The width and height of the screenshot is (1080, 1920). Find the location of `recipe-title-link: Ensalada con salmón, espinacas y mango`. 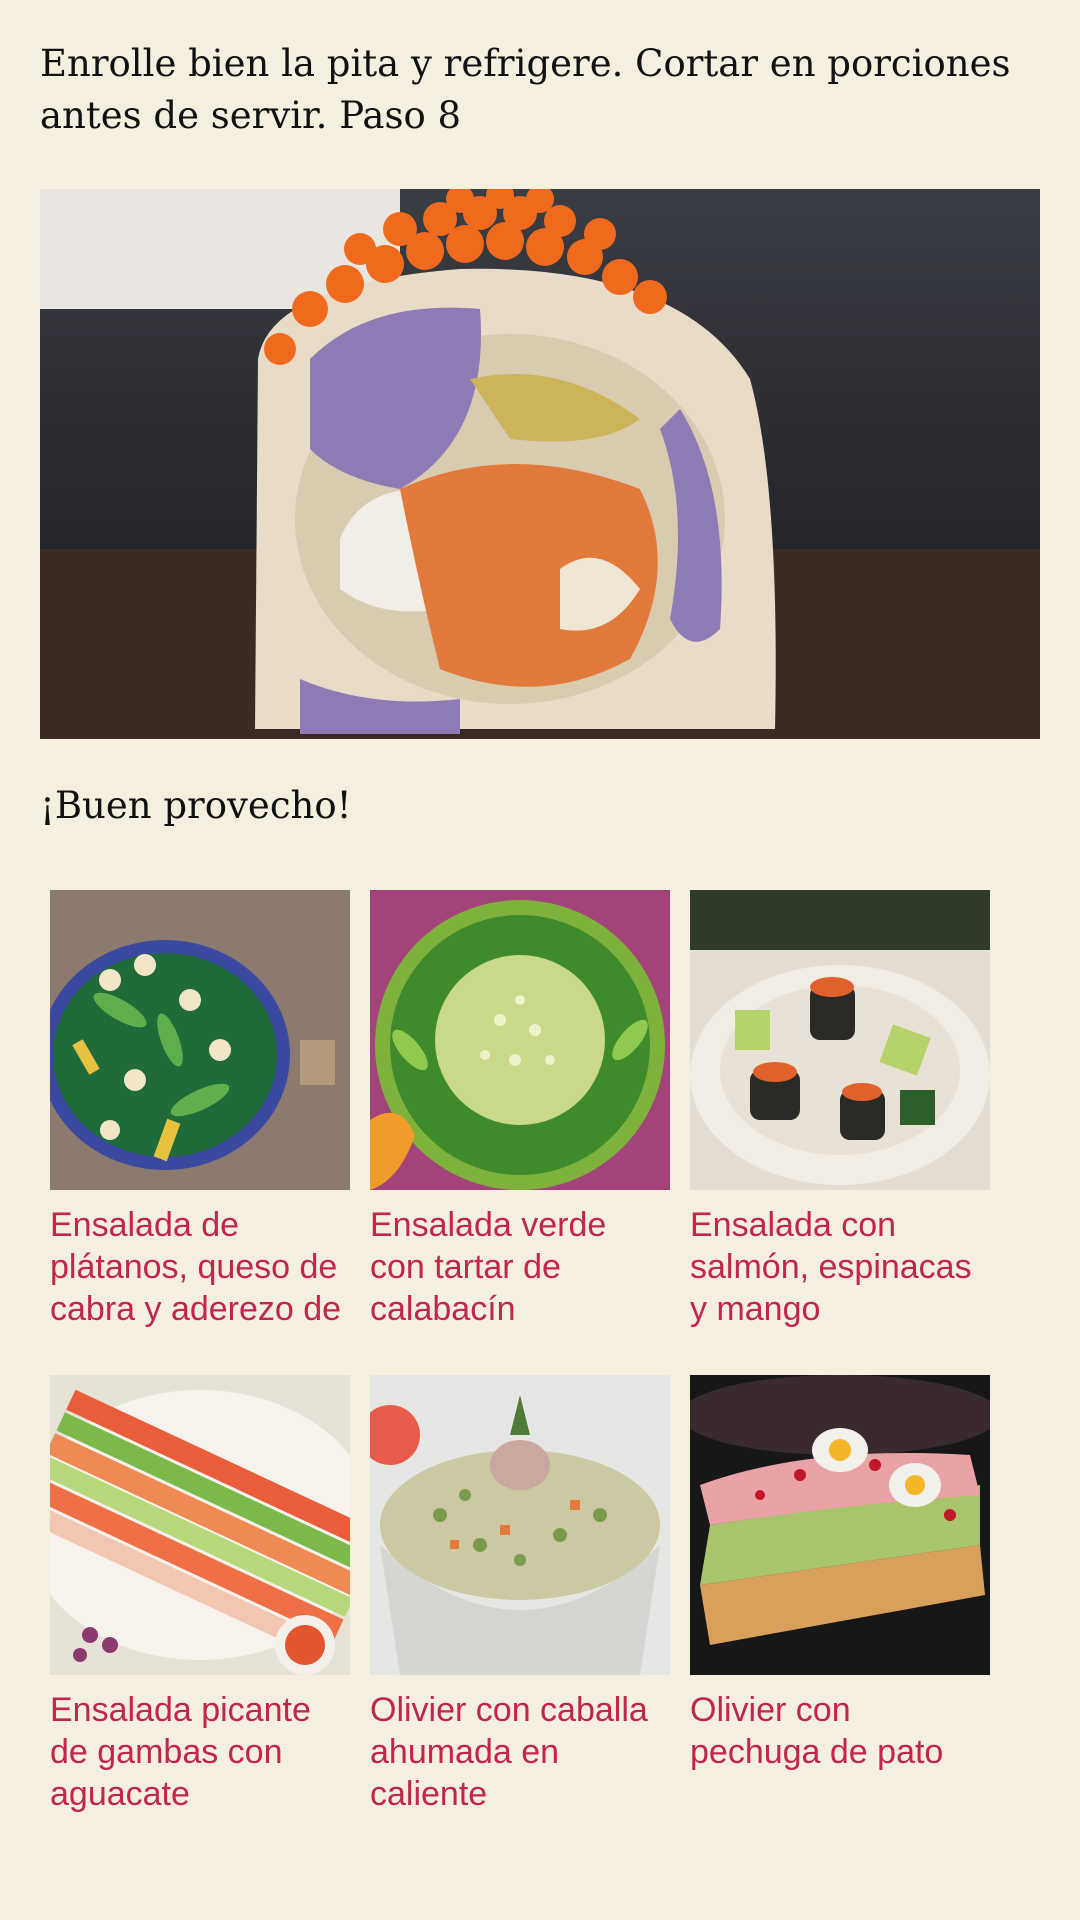

recipe-title-link: Ensalada con salmón, espinacas y mango is located at coordinates (840, 1267).